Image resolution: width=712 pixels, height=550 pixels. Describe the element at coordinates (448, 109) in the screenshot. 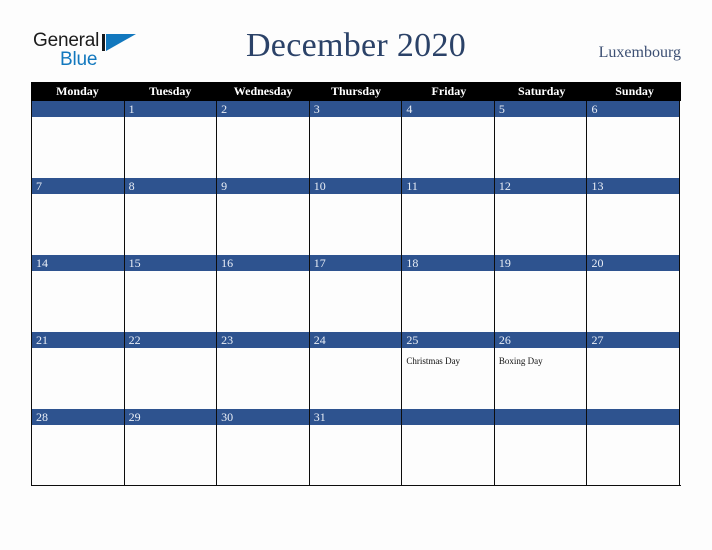

I see `day-number-banner: 4` at that location.